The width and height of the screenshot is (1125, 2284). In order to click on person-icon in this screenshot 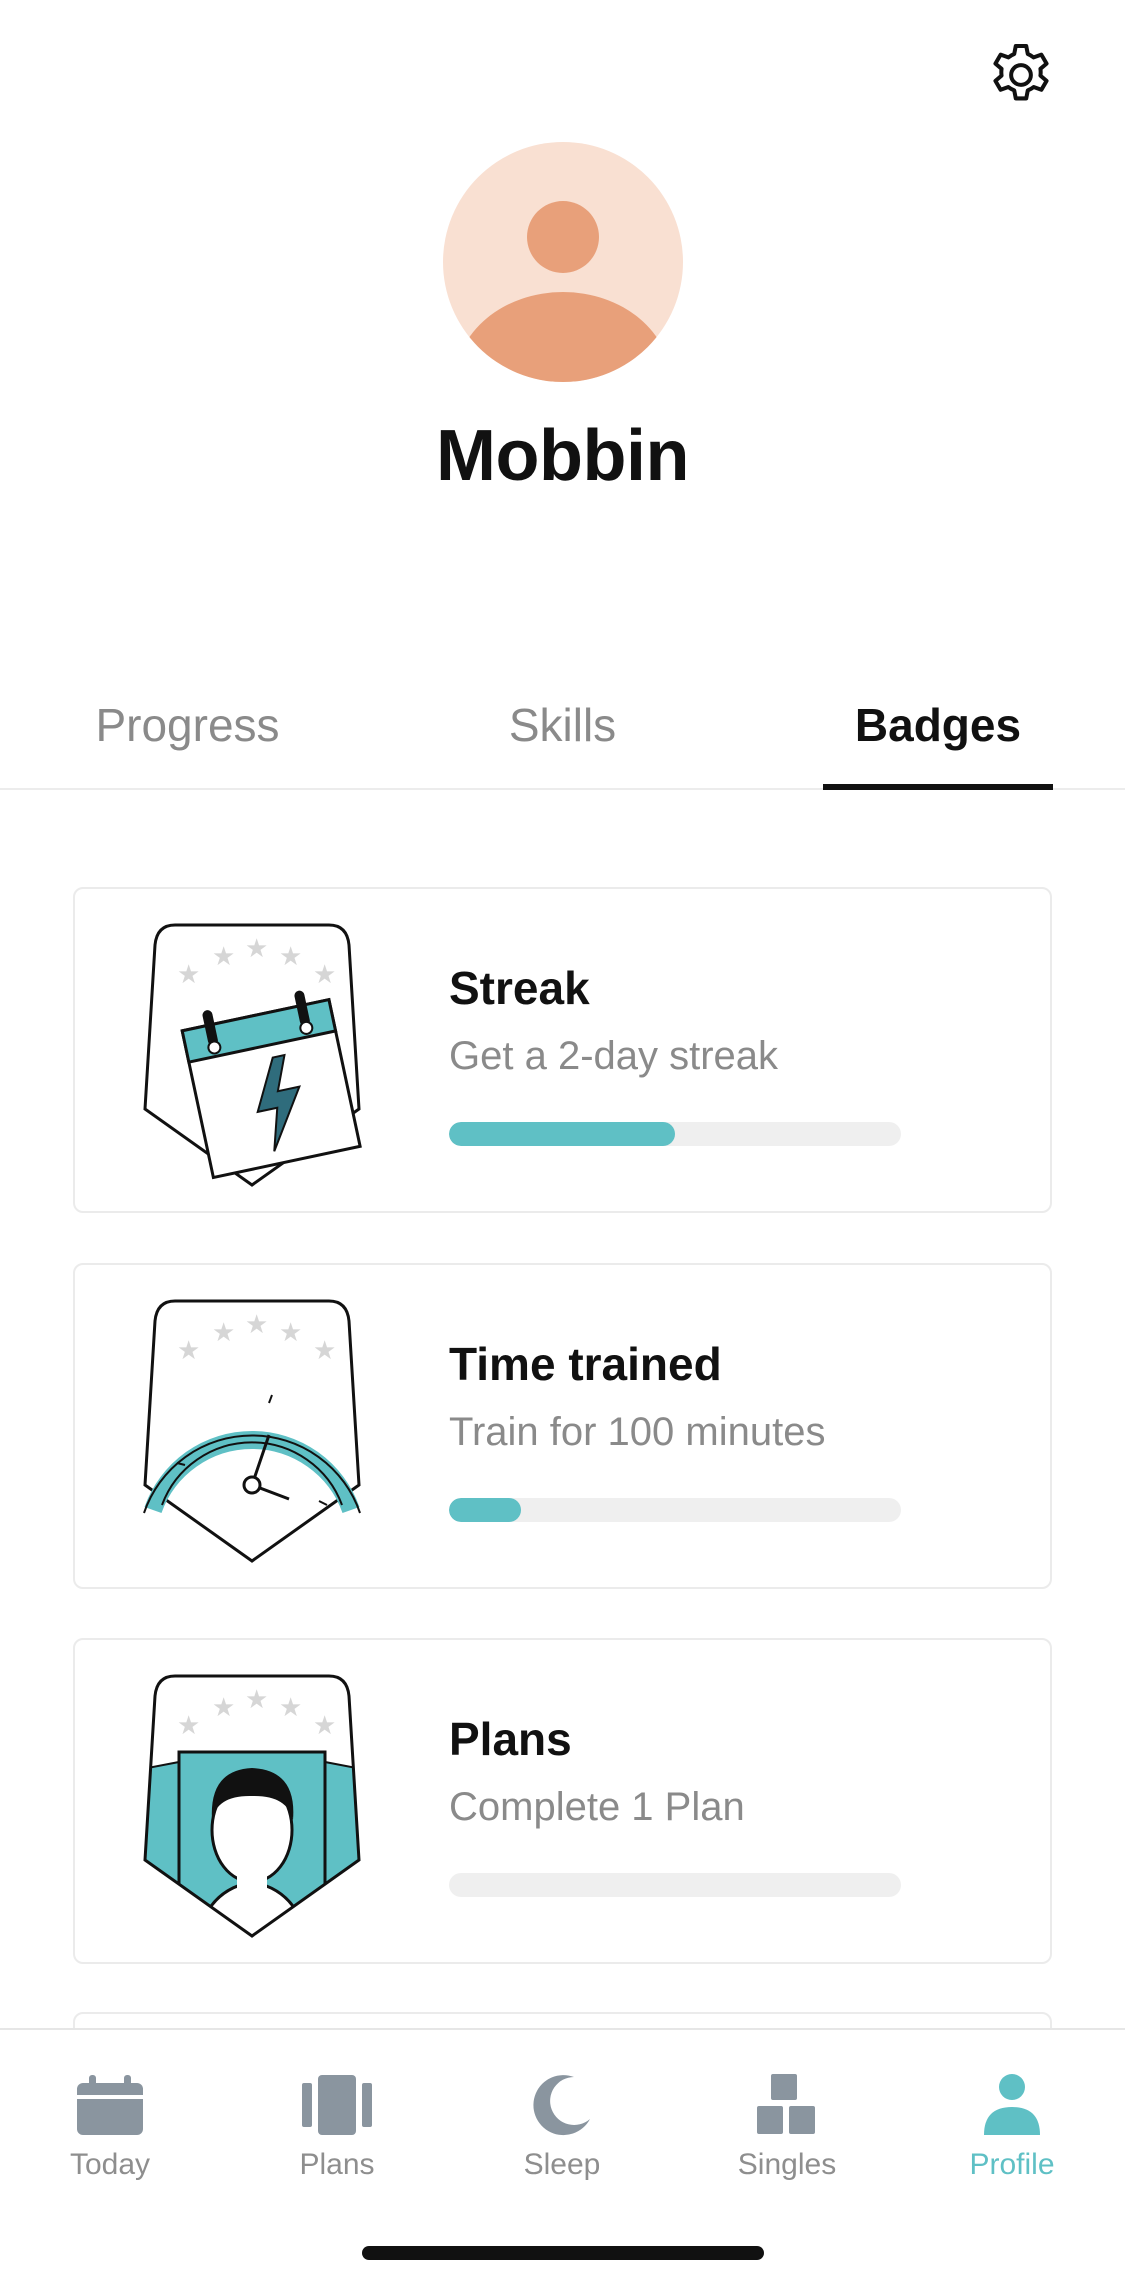, I will do `click(1012, 2104)`.